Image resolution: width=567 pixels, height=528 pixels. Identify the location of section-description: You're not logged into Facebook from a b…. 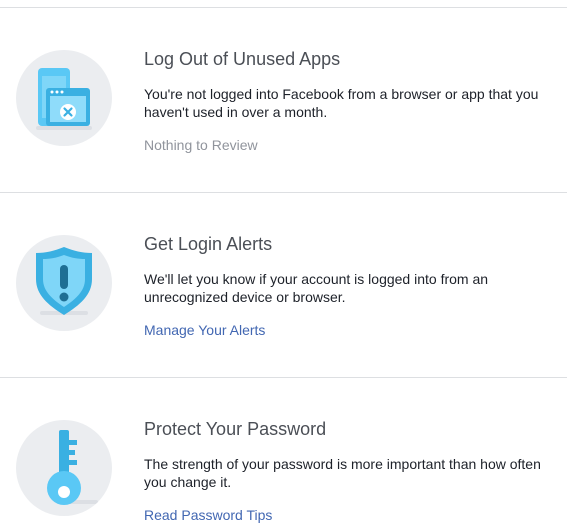
(341, 103).